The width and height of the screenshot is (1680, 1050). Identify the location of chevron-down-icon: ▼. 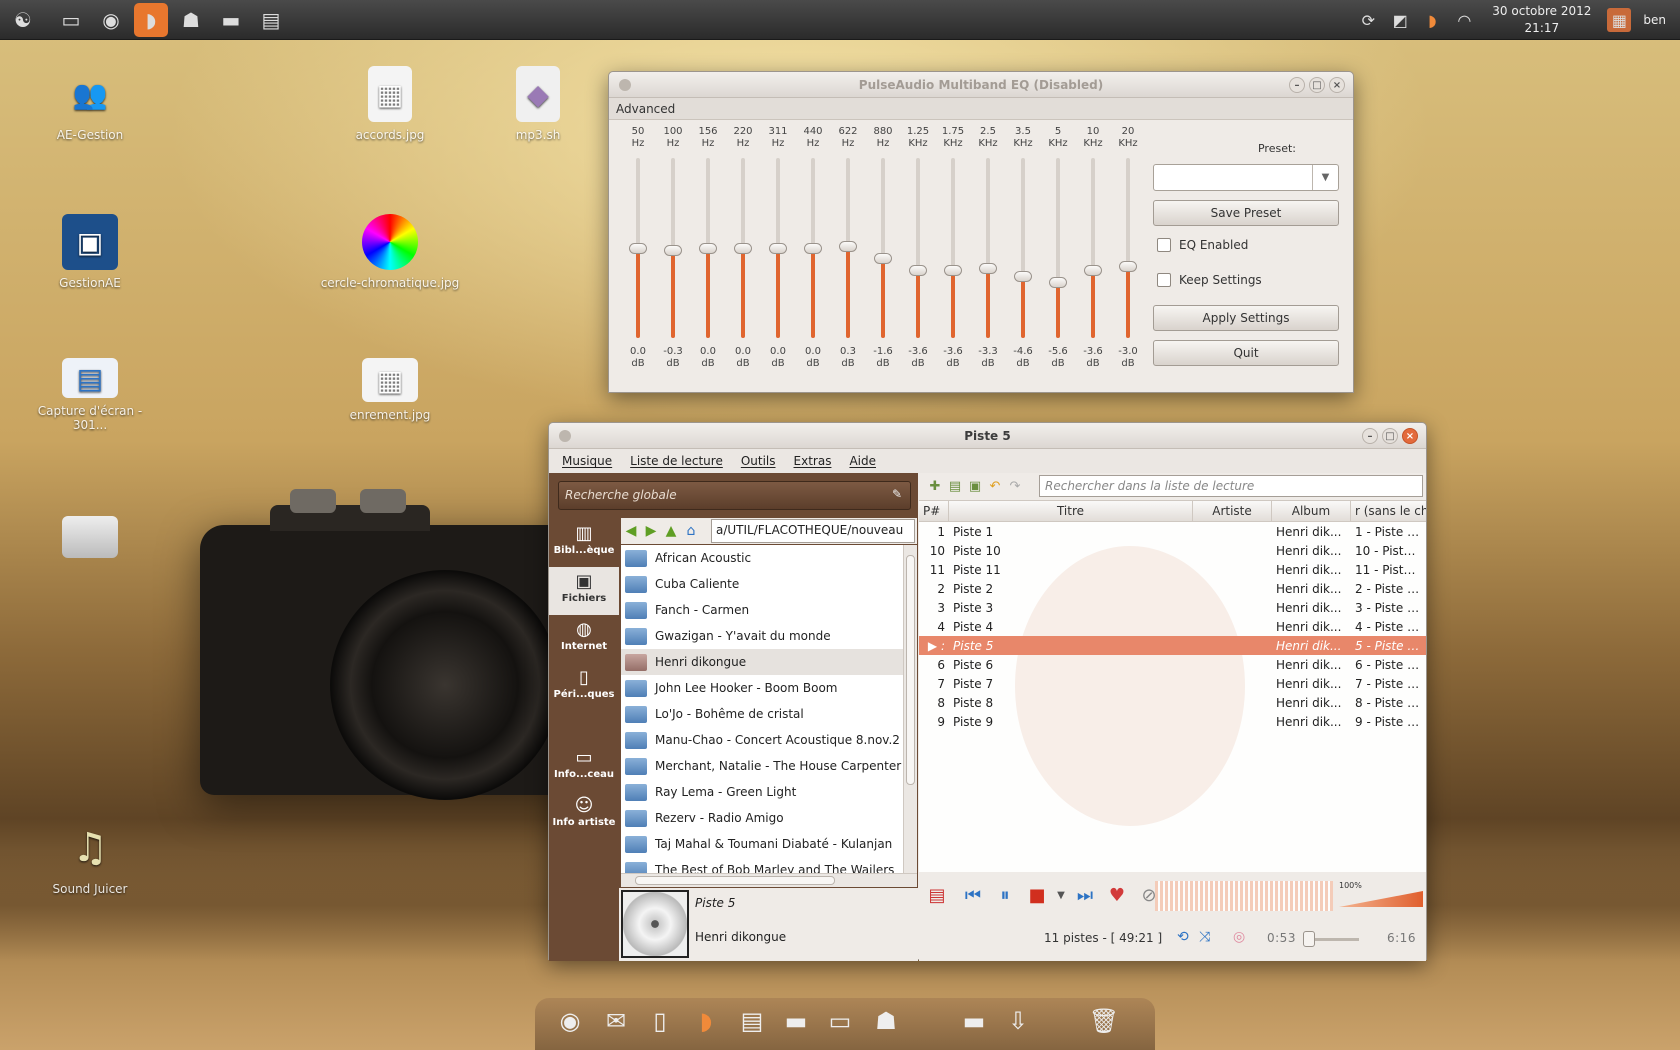
(1325, 177).